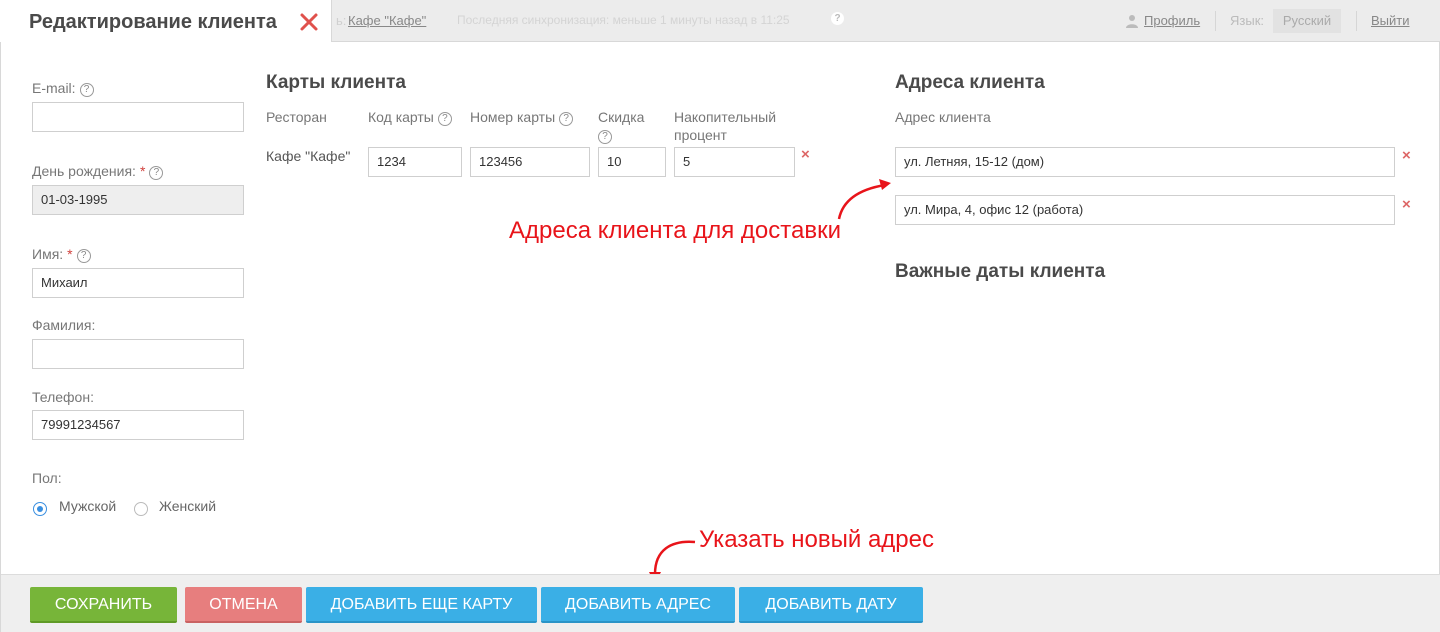  What do you see at coordinates (1172, 20) in the screenshot?
I see `profile-link: Профиль` at bounding box center [1172, 20].